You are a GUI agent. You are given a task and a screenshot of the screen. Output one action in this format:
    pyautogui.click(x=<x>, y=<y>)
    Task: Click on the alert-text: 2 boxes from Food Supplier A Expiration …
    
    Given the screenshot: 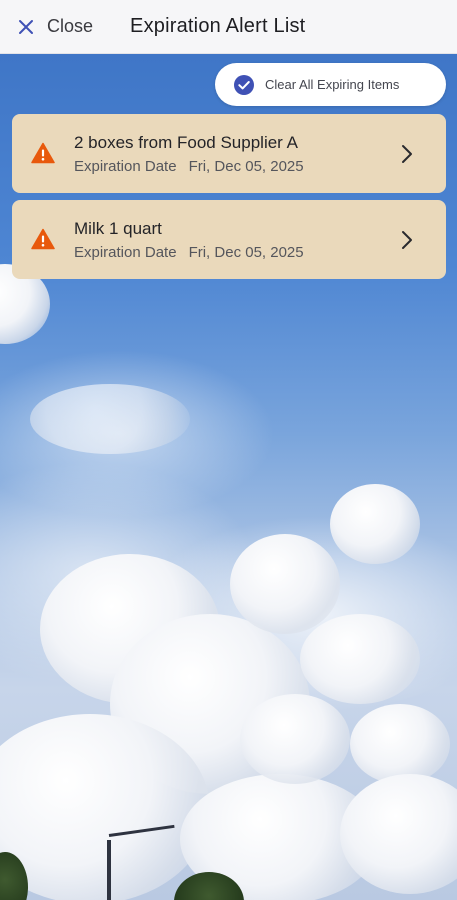 What is the action you would take?
    pyautogui.click(x=189, y=154)
    